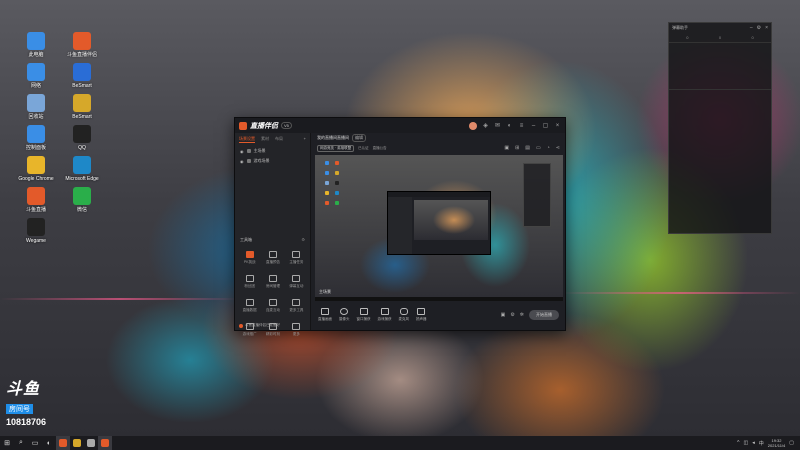 The image size is (800, 450). Describe the element at coordinates (82, 179) in the screenshot. I see `desktop-shortcut-label: Microsoft Edge` at that location.